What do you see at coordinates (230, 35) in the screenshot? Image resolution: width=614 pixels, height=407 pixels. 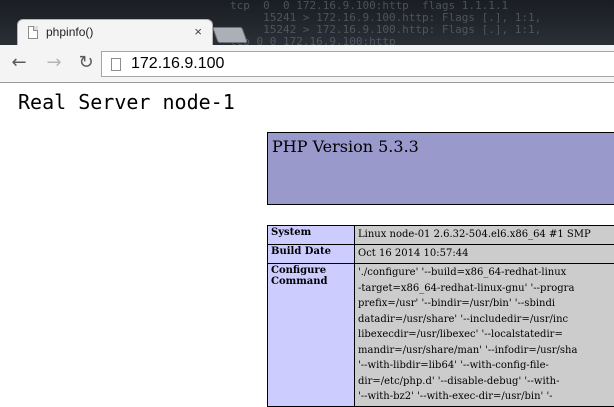 I see `new-tab-button` at bounding box center [230, 35].